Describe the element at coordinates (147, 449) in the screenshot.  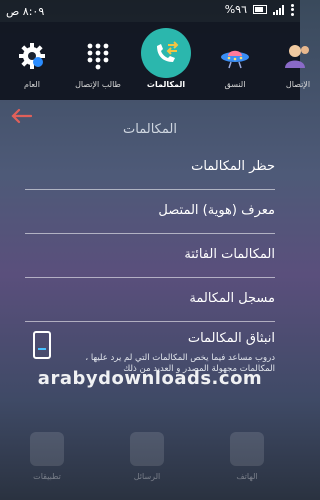
I see `messages-icon` at that location.